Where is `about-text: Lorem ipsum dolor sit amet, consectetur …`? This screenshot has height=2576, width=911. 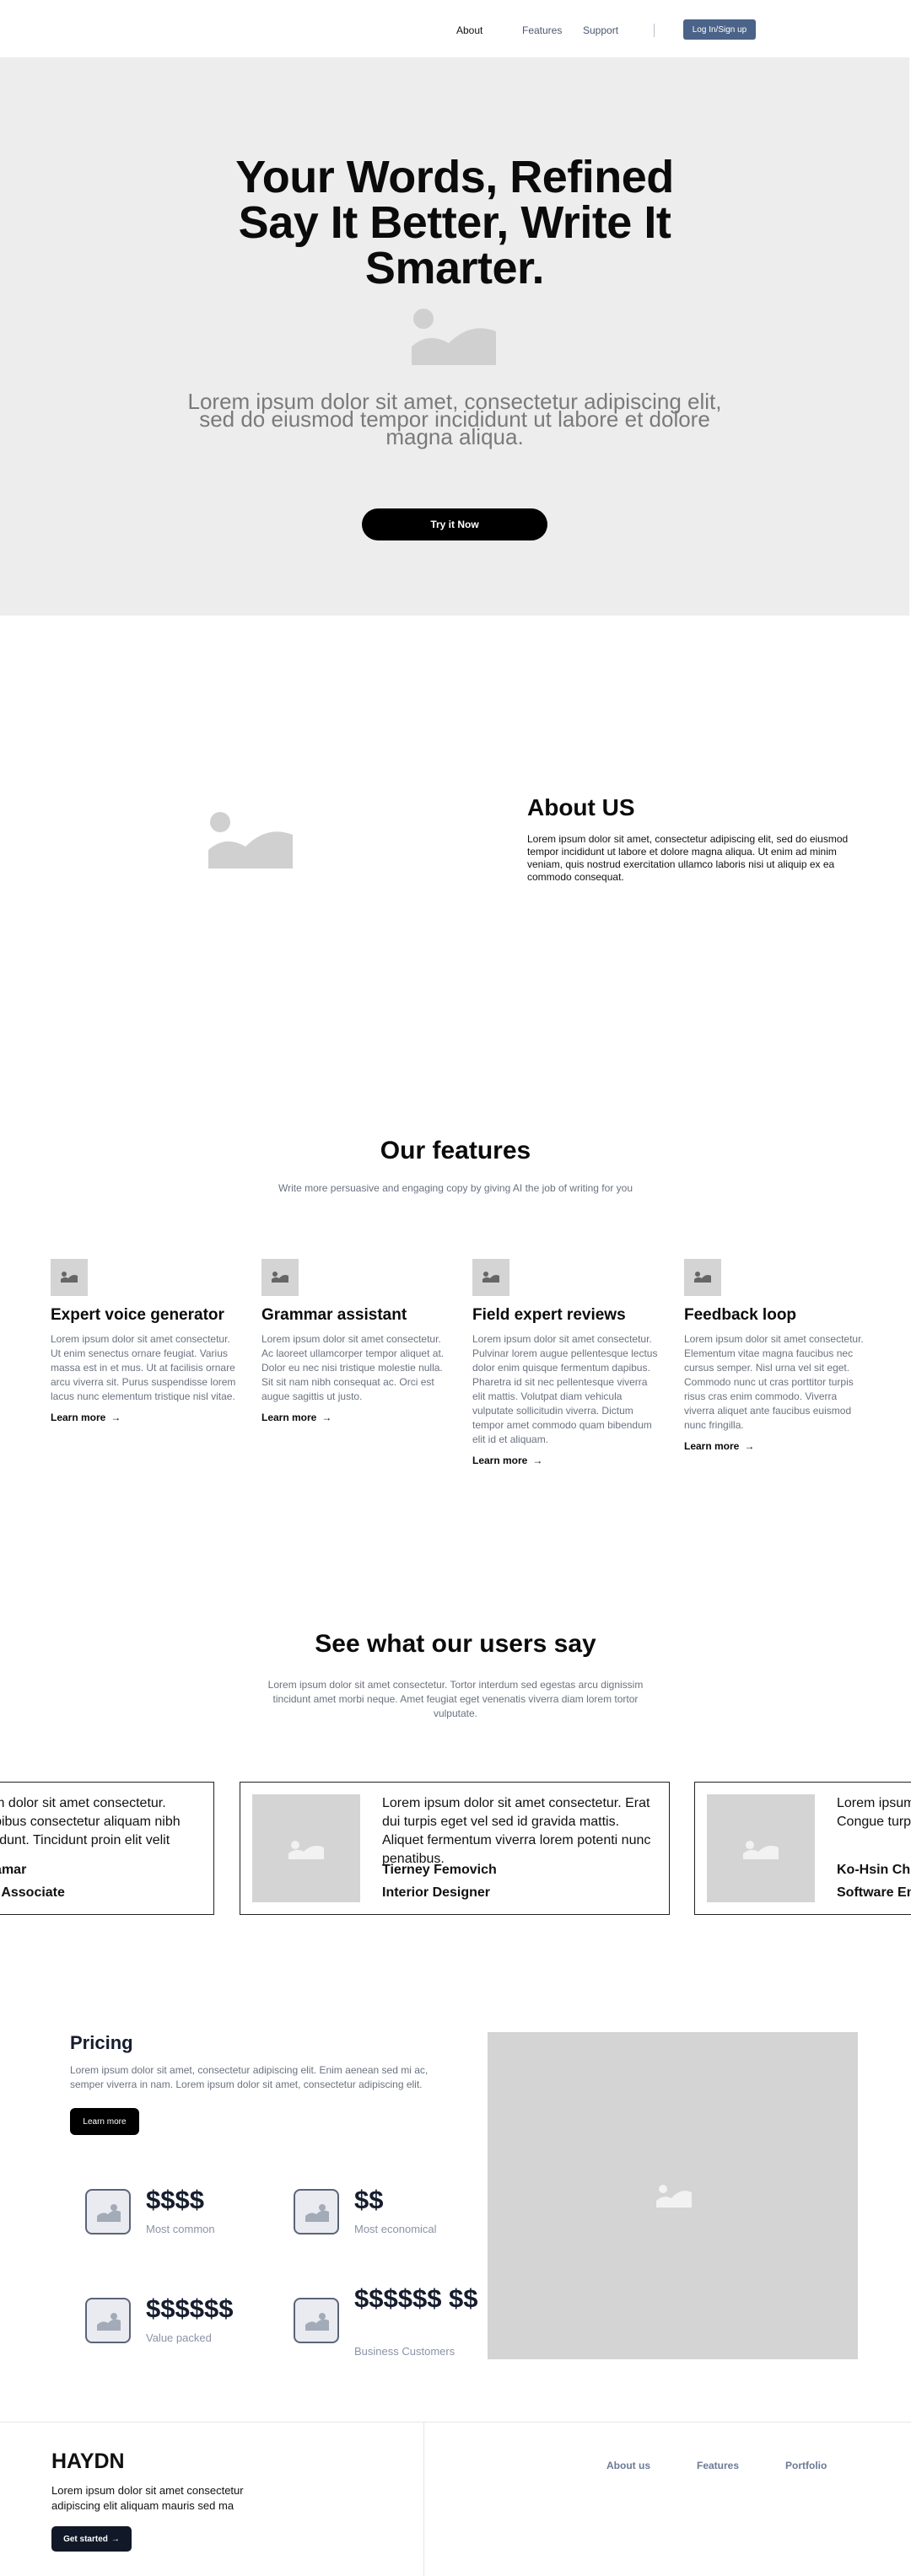 about-text: Lorem ipsum dolor sit amet, consectetur … is located at coordinates (688, 858).